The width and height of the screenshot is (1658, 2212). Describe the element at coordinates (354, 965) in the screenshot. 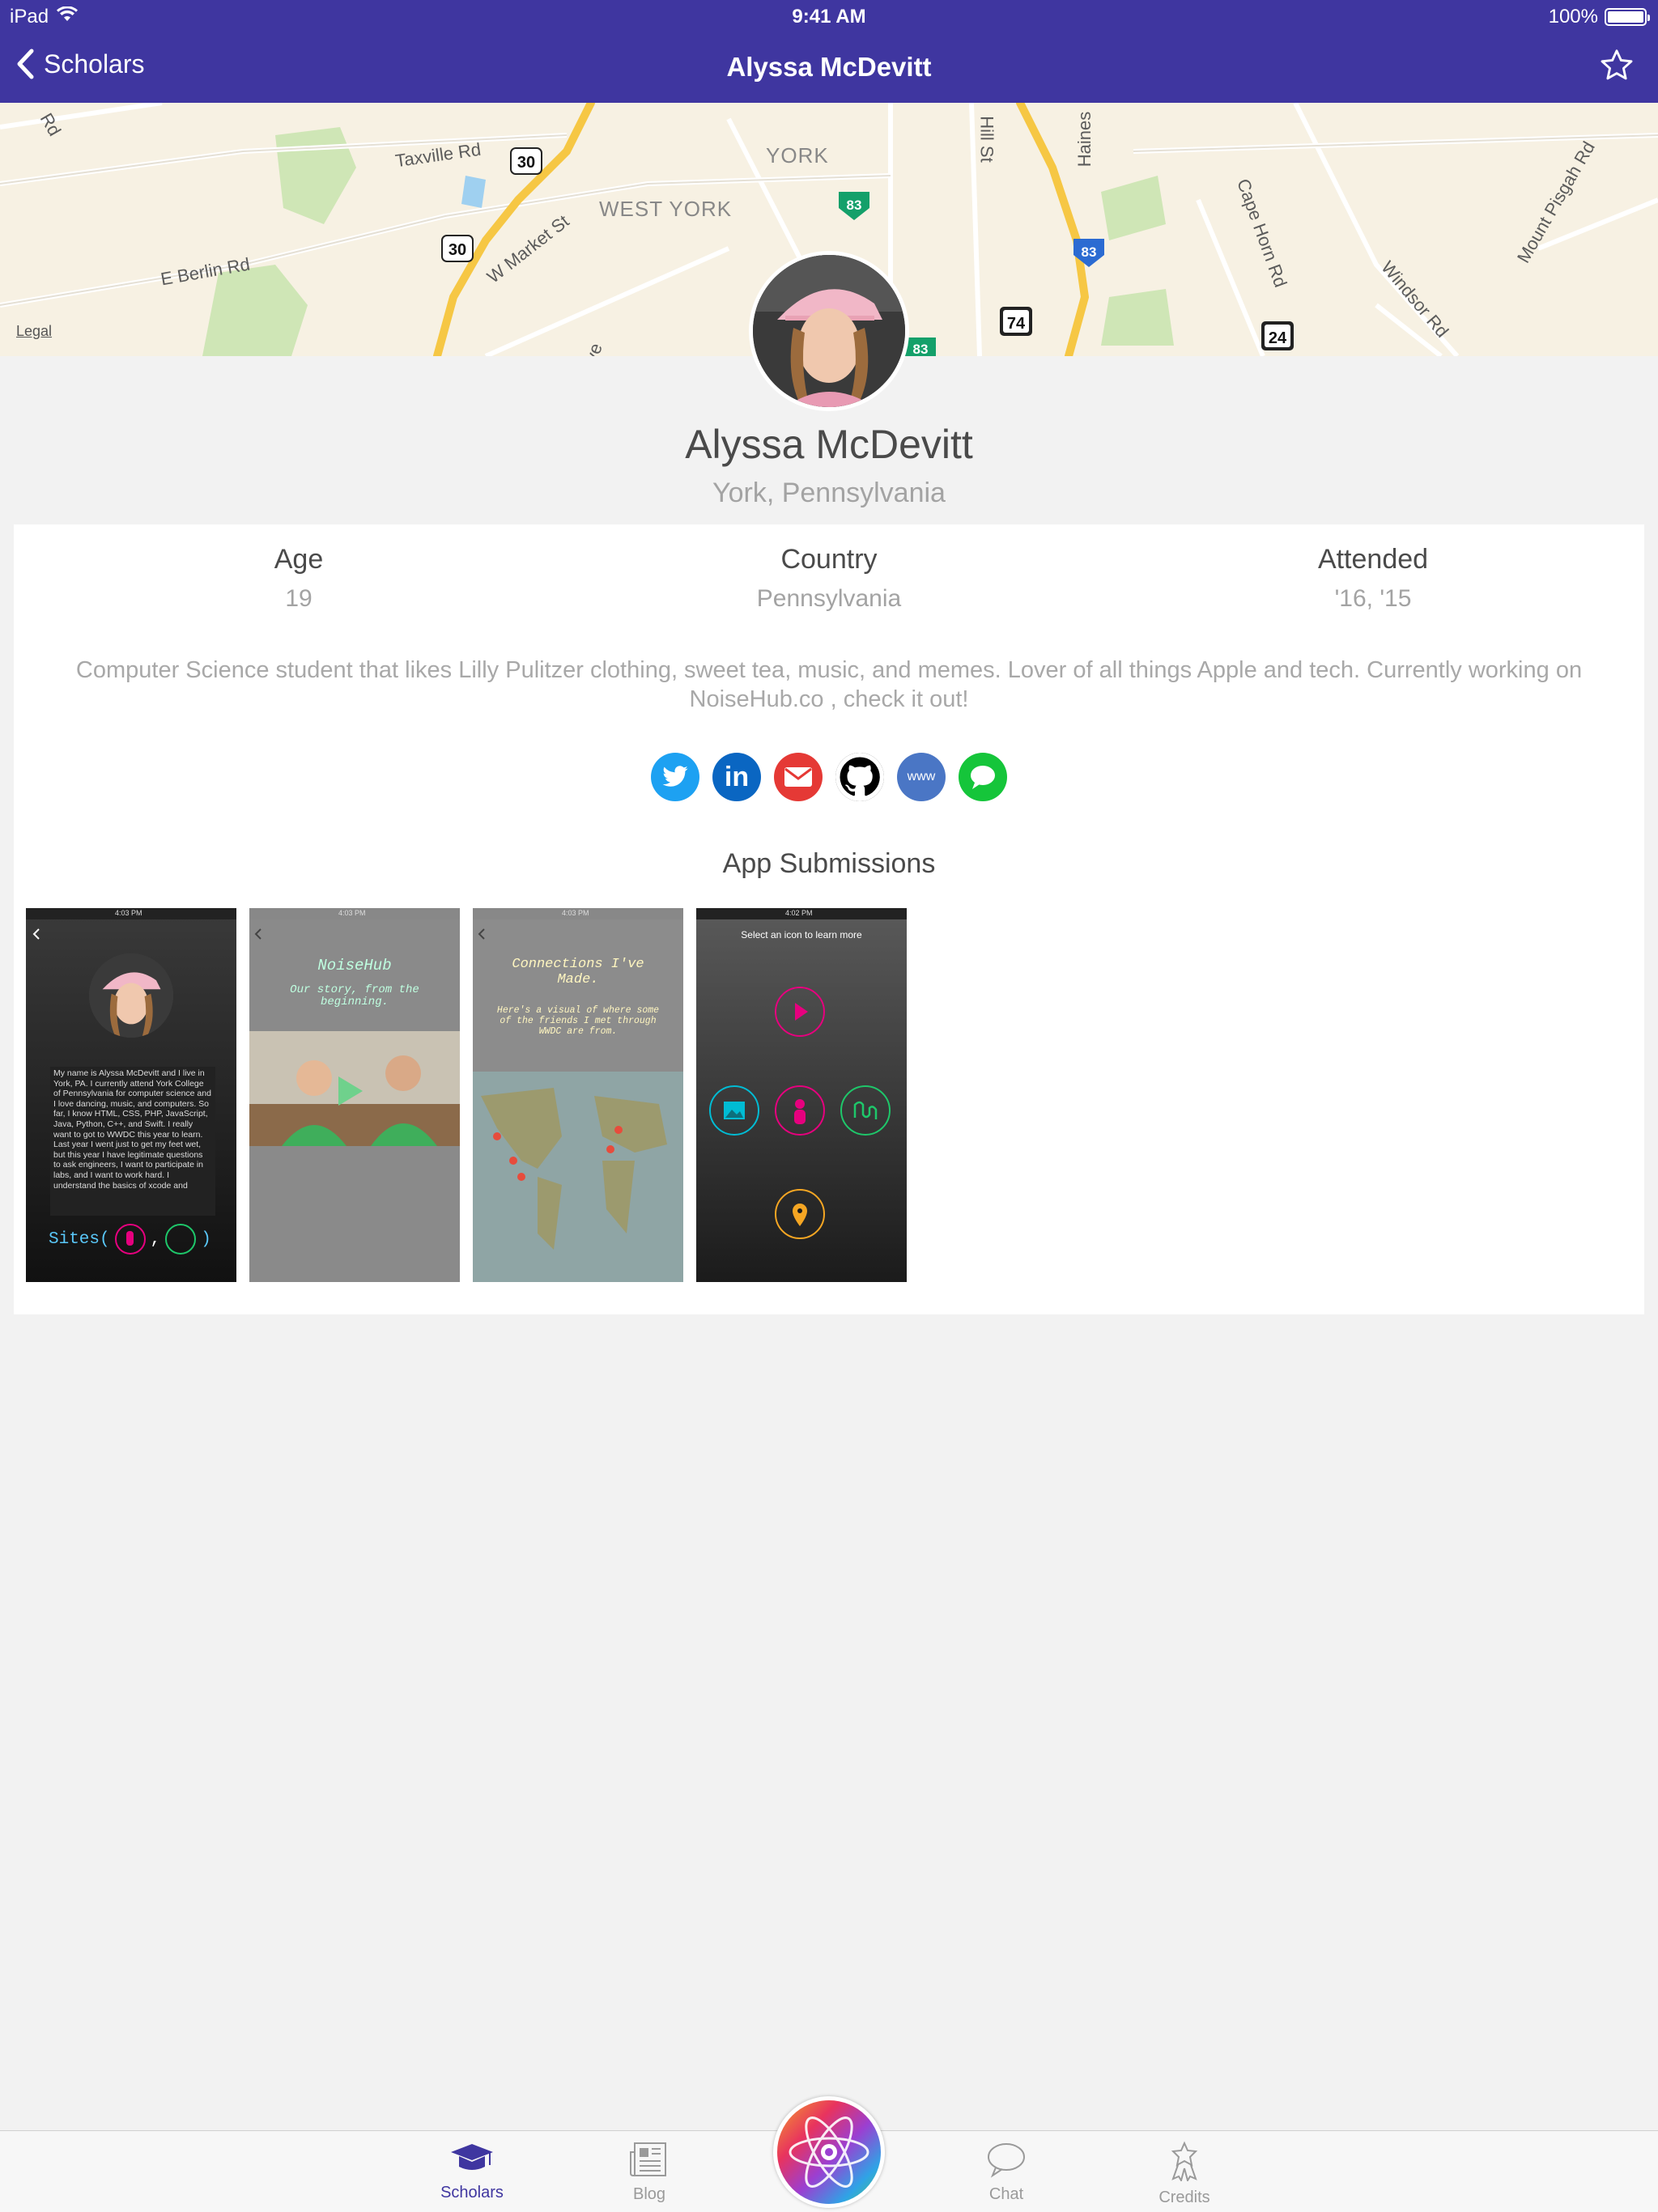

I see `screenshot-title: NoiseHub` at that location.